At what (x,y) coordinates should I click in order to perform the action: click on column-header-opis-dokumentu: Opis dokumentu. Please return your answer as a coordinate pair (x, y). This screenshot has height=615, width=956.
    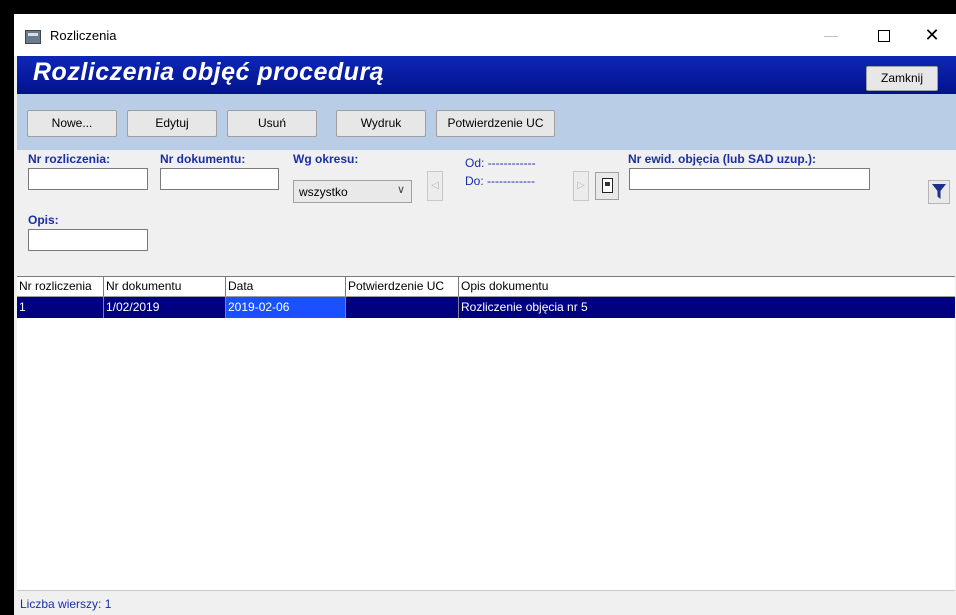
    Looking at the image, I should click on (707, 286).